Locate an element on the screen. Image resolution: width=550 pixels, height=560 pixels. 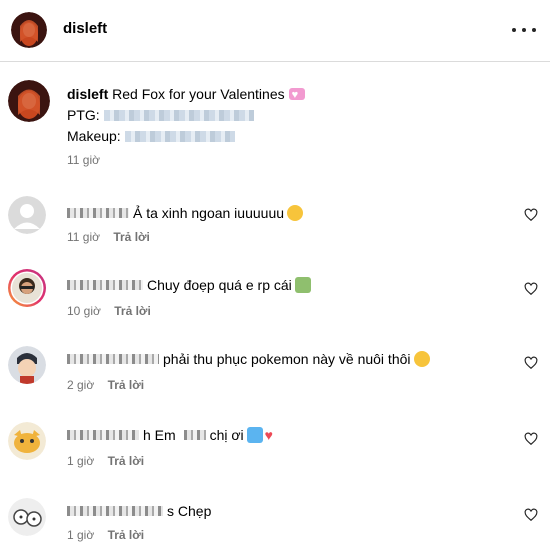
story-ring-avatar is located at coordinates (27, 288).